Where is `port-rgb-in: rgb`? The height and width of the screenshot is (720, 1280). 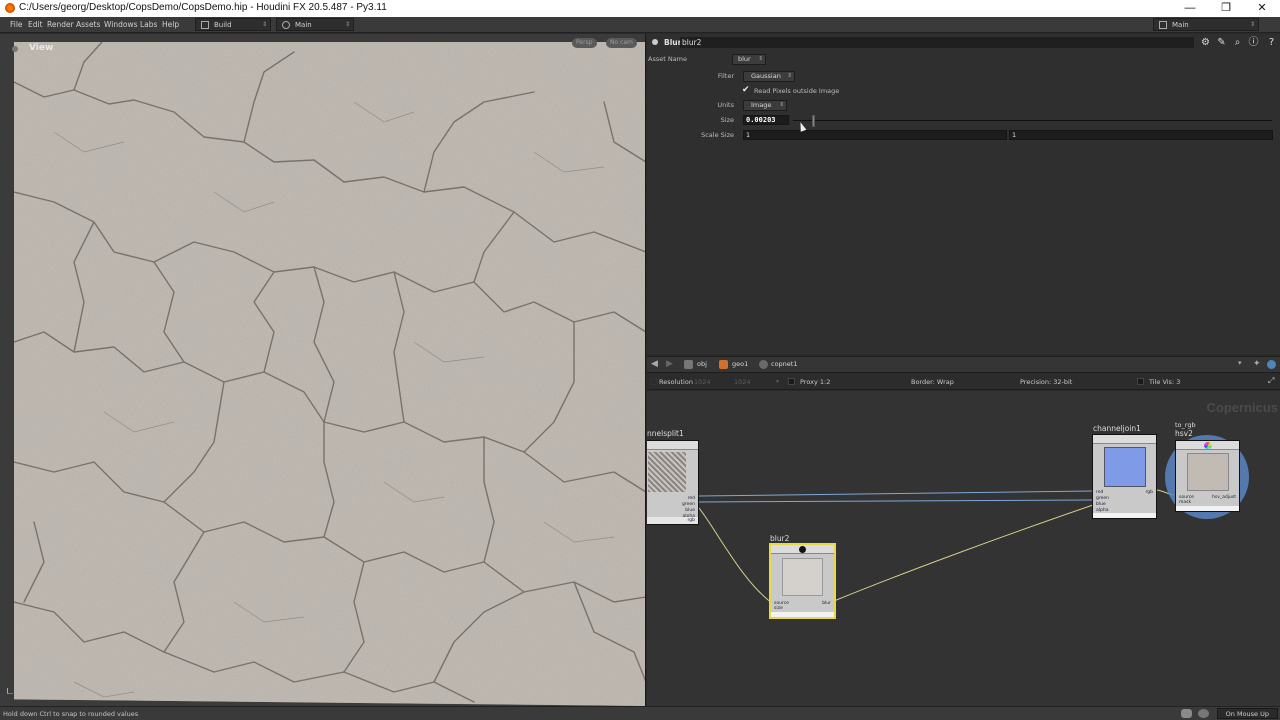
port-rgb-in: rgb is located at coordinates (691, 520).